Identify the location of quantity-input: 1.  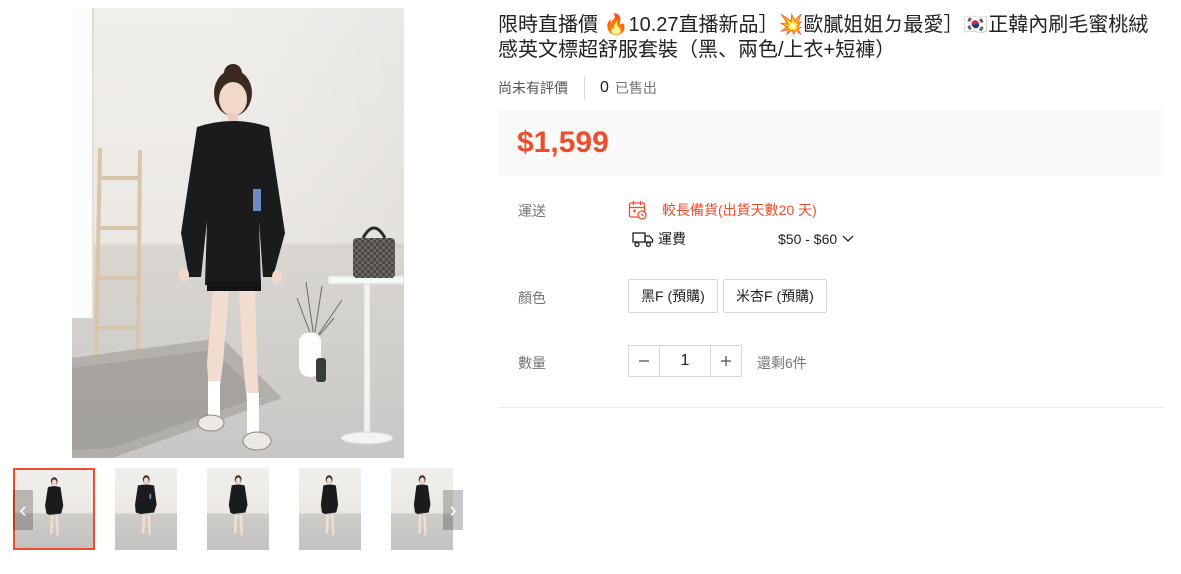
(685, 361).